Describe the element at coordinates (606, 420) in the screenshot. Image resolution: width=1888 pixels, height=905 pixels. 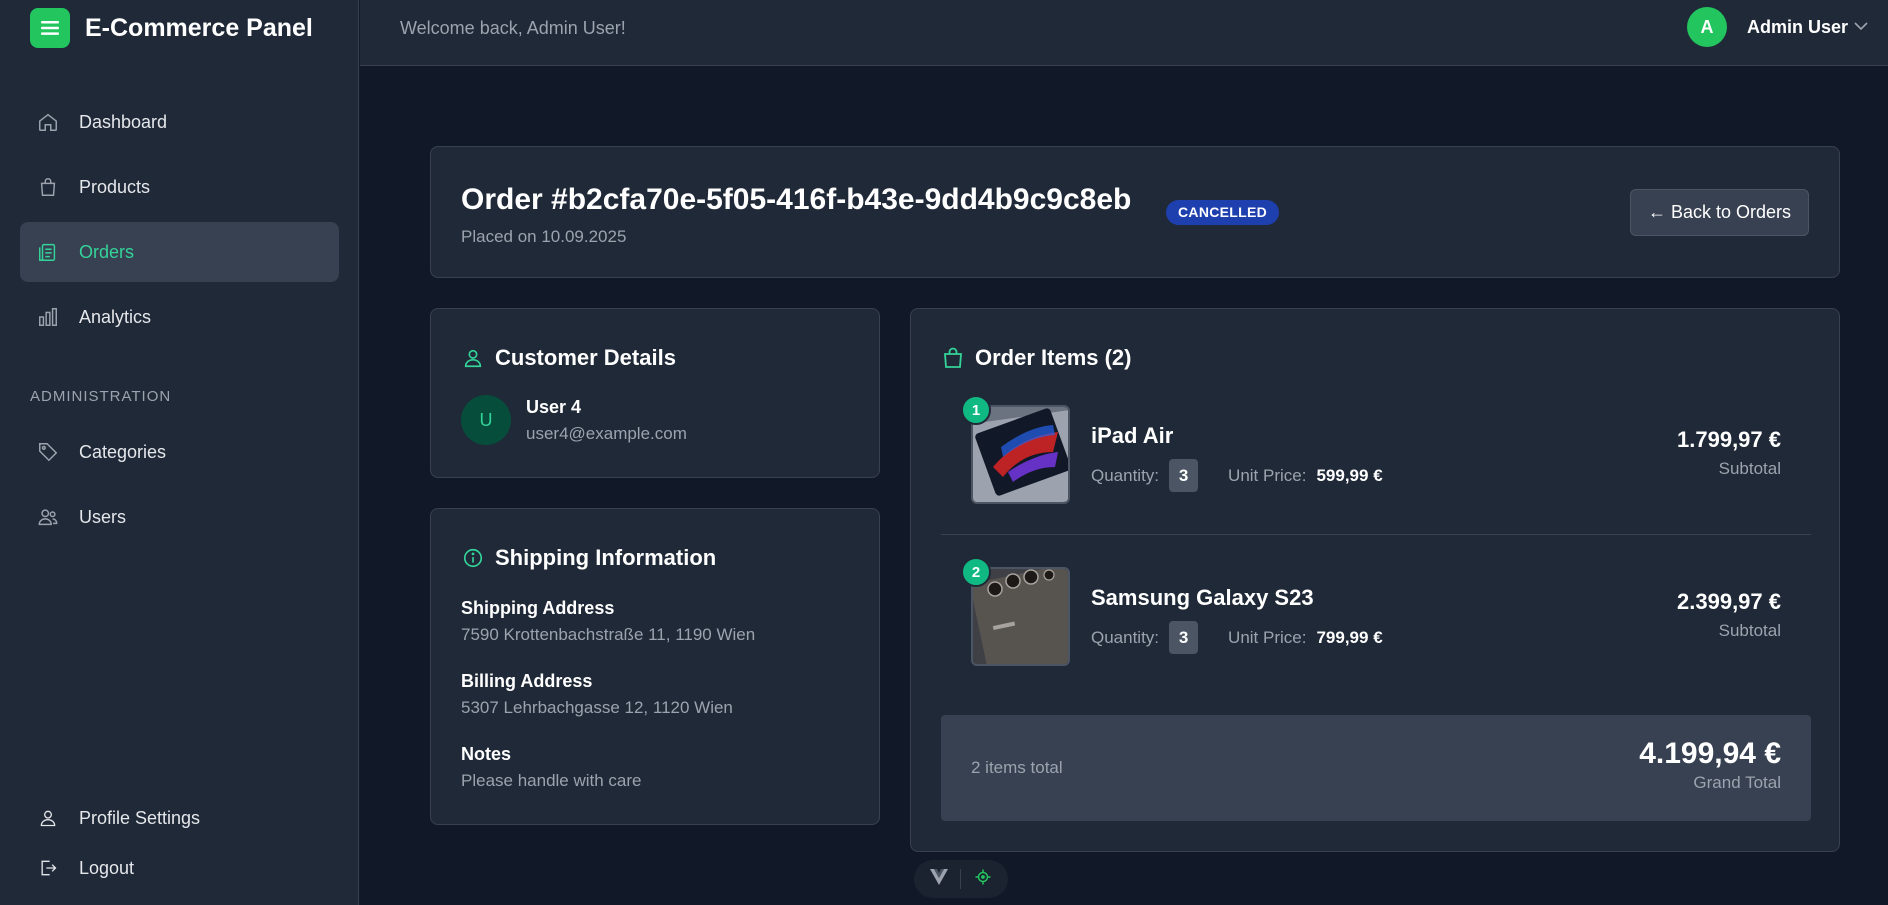
I see `customer-info: User 4 user4@example.com` at that location.